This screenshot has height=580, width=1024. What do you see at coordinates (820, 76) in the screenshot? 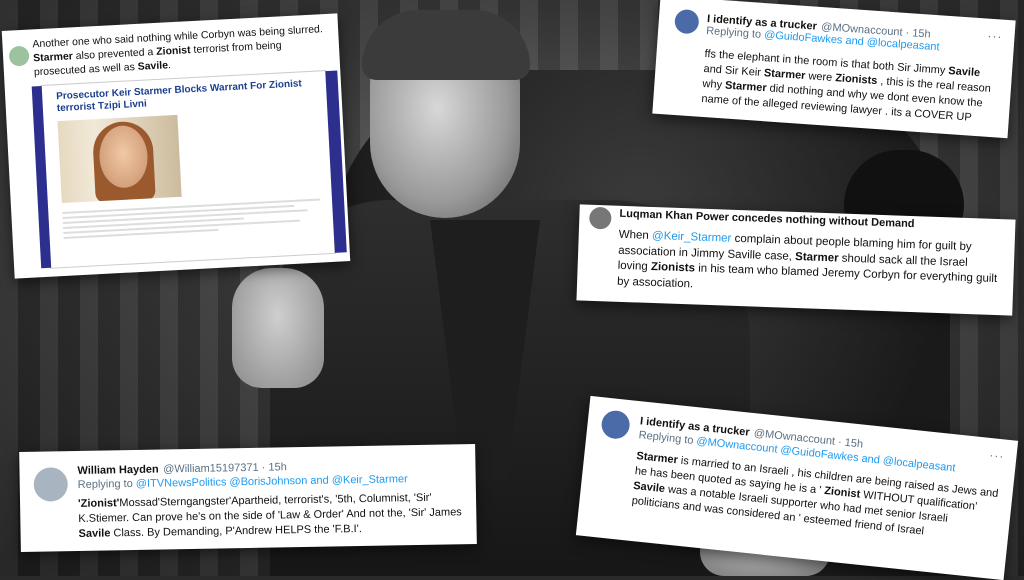
I see `tweet-text-part: were` at bounding box center [820, 76].